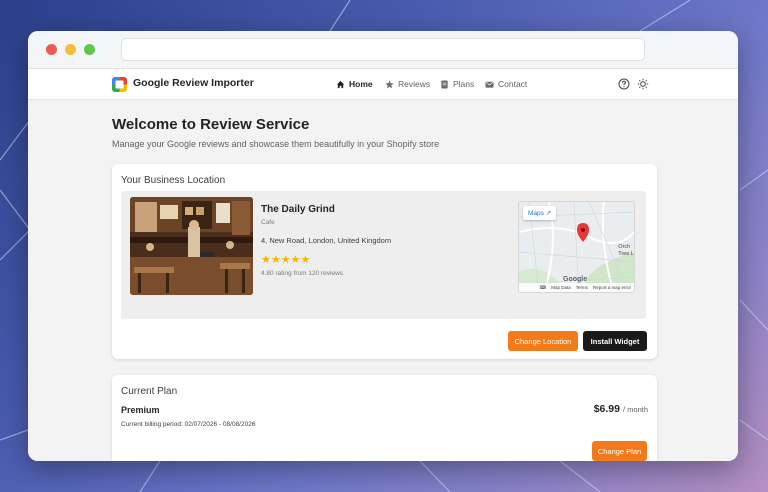 This screenshot has width=768, height=492. Describe the element at coordinates (464, 84) in the screenshot. I see `nav-plans-label: Plans` at that location.